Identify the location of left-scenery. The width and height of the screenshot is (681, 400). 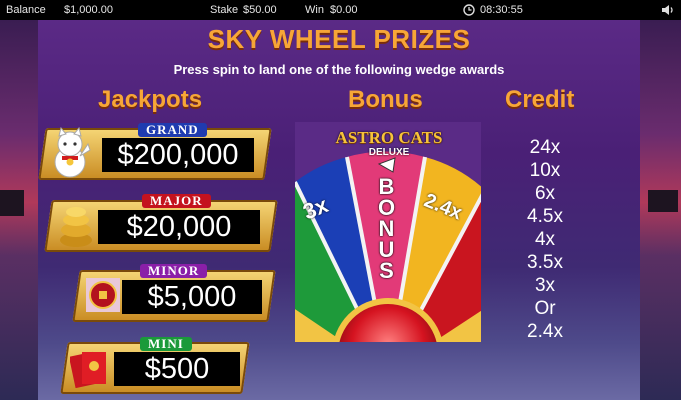
(19, 210).